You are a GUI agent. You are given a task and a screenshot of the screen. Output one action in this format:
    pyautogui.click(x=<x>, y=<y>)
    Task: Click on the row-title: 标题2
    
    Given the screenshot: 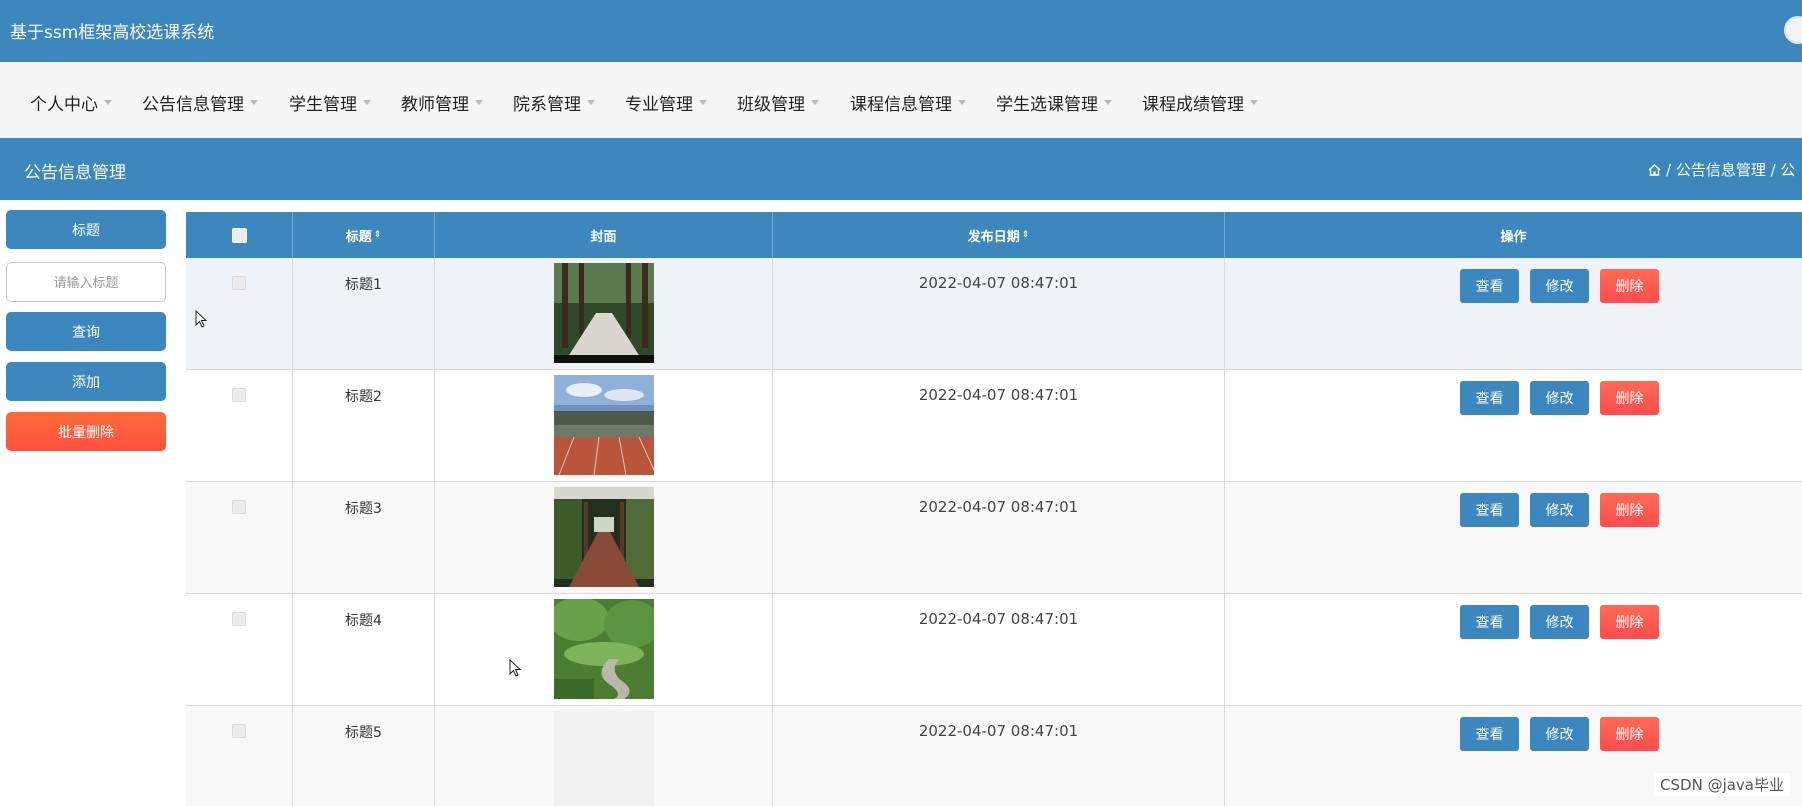 What is the action you would take?
    pyautogui.click(x=363, y=397)
    